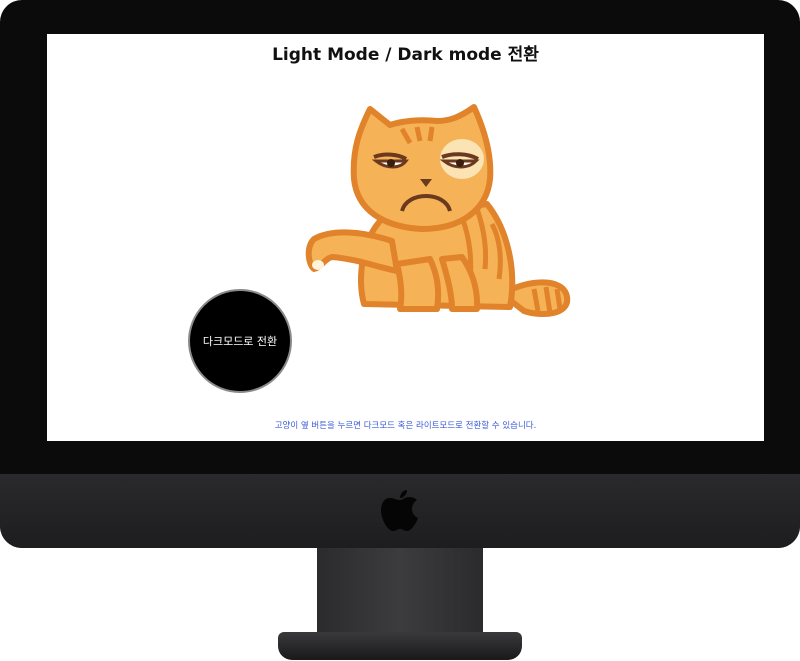 The width and height of the screenshot is (800, 661). Describe the element at coordinates (400, 646) in the screenshot. I see `monitor-stand-base` at that location.